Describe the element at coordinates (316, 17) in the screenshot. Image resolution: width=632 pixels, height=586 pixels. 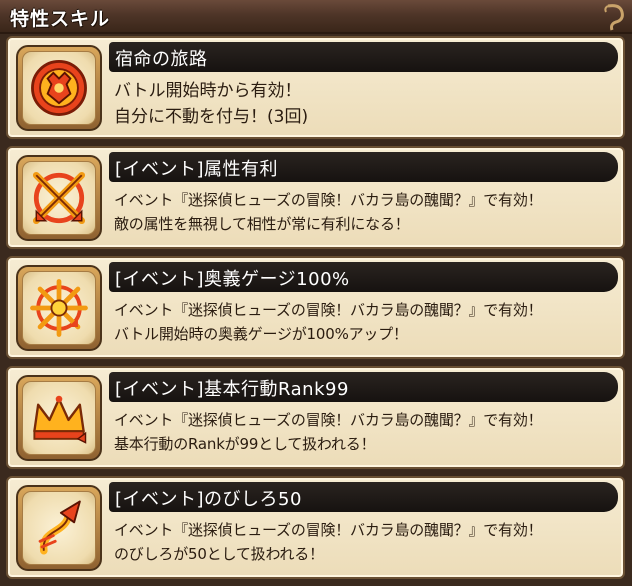
I see `section-header: 特性スキル` at that location.